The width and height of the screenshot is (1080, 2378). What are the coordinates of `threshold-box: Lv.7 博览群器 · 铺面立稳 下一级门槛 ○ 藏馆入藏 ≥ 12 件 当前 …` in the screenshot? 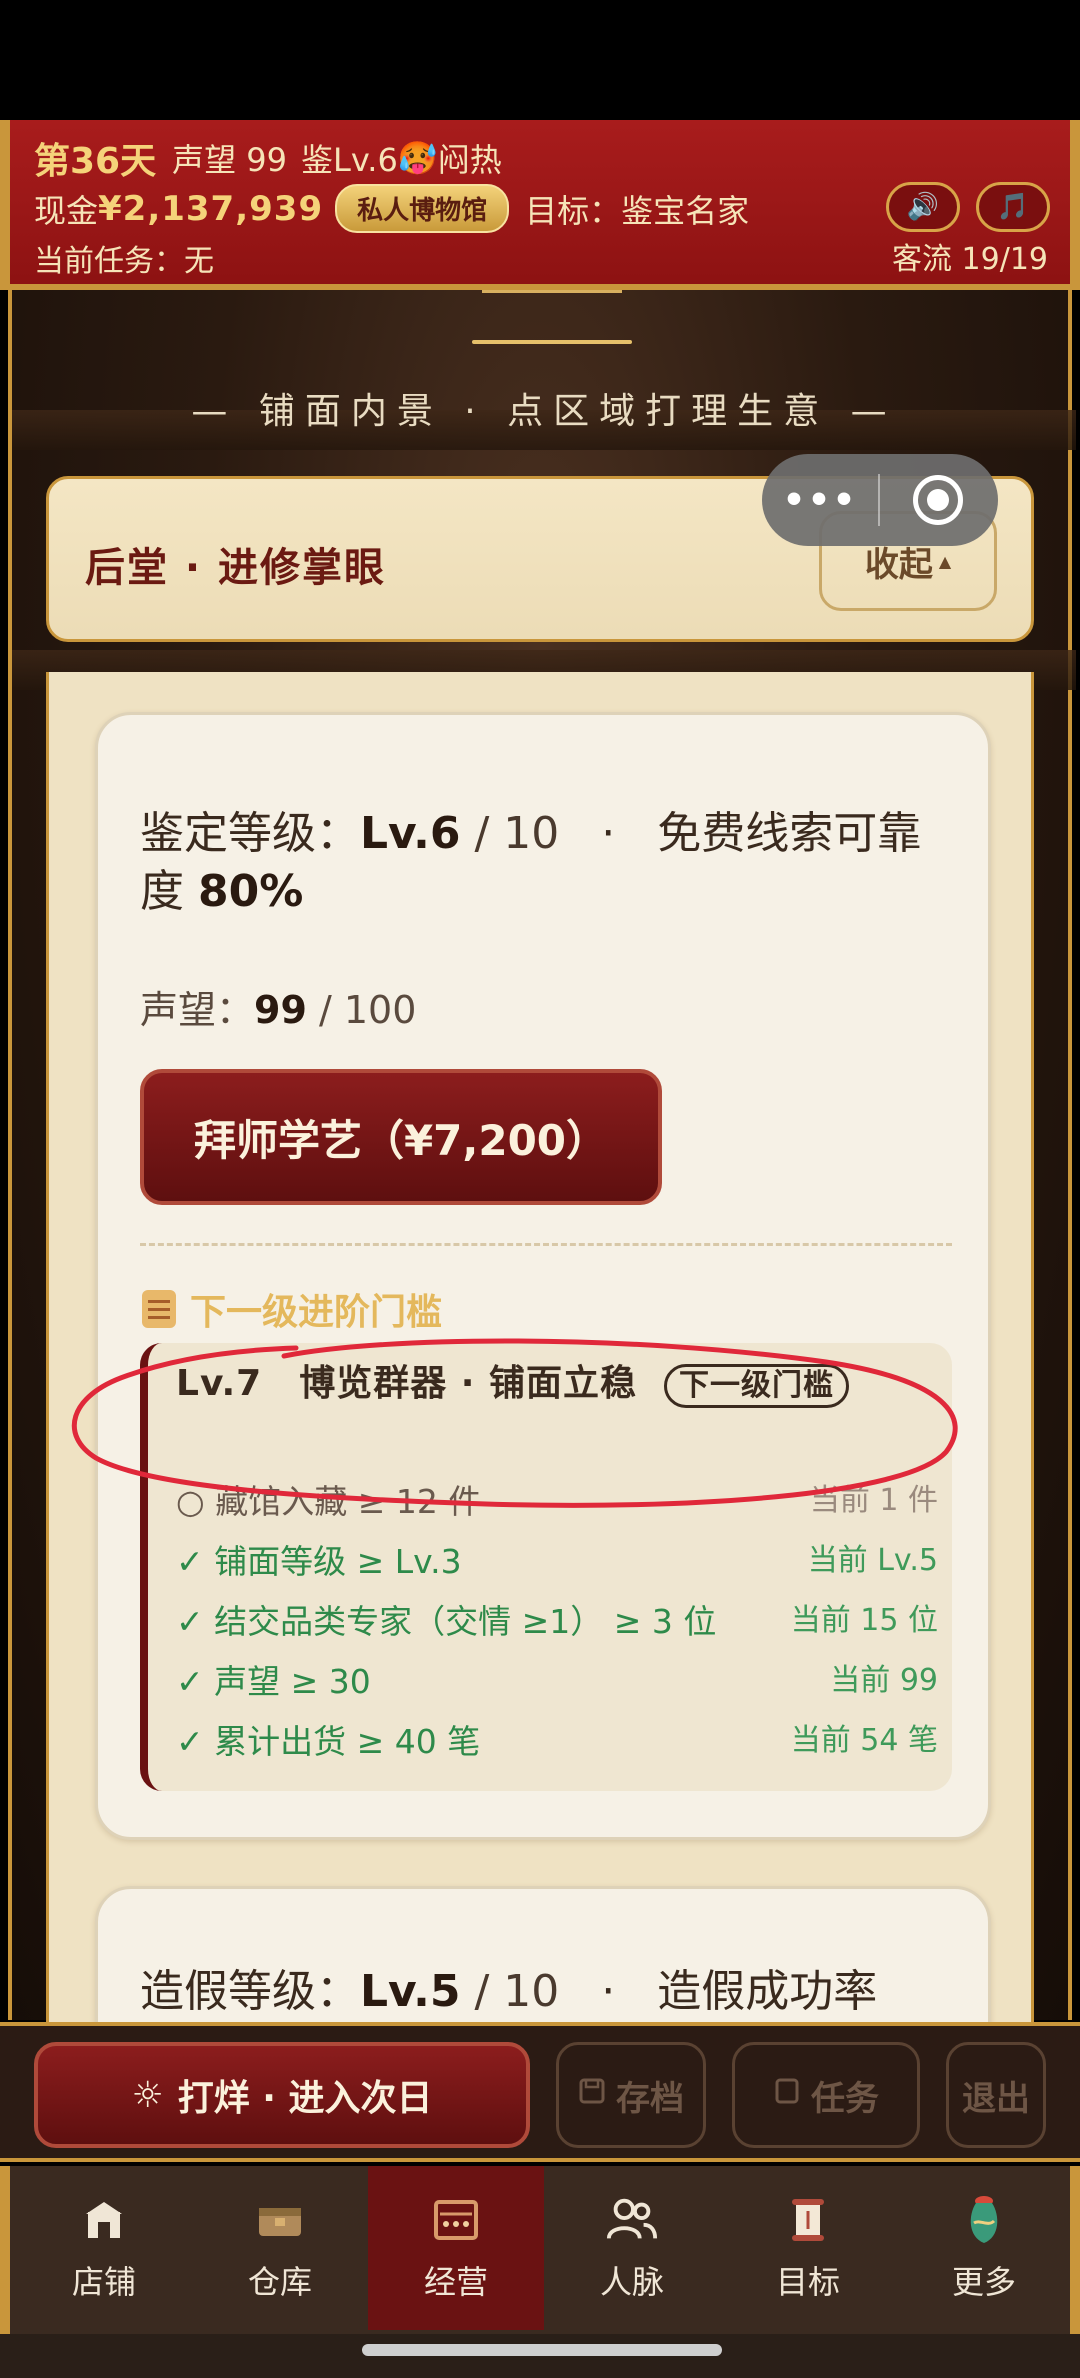 It's located at (546, 1567).